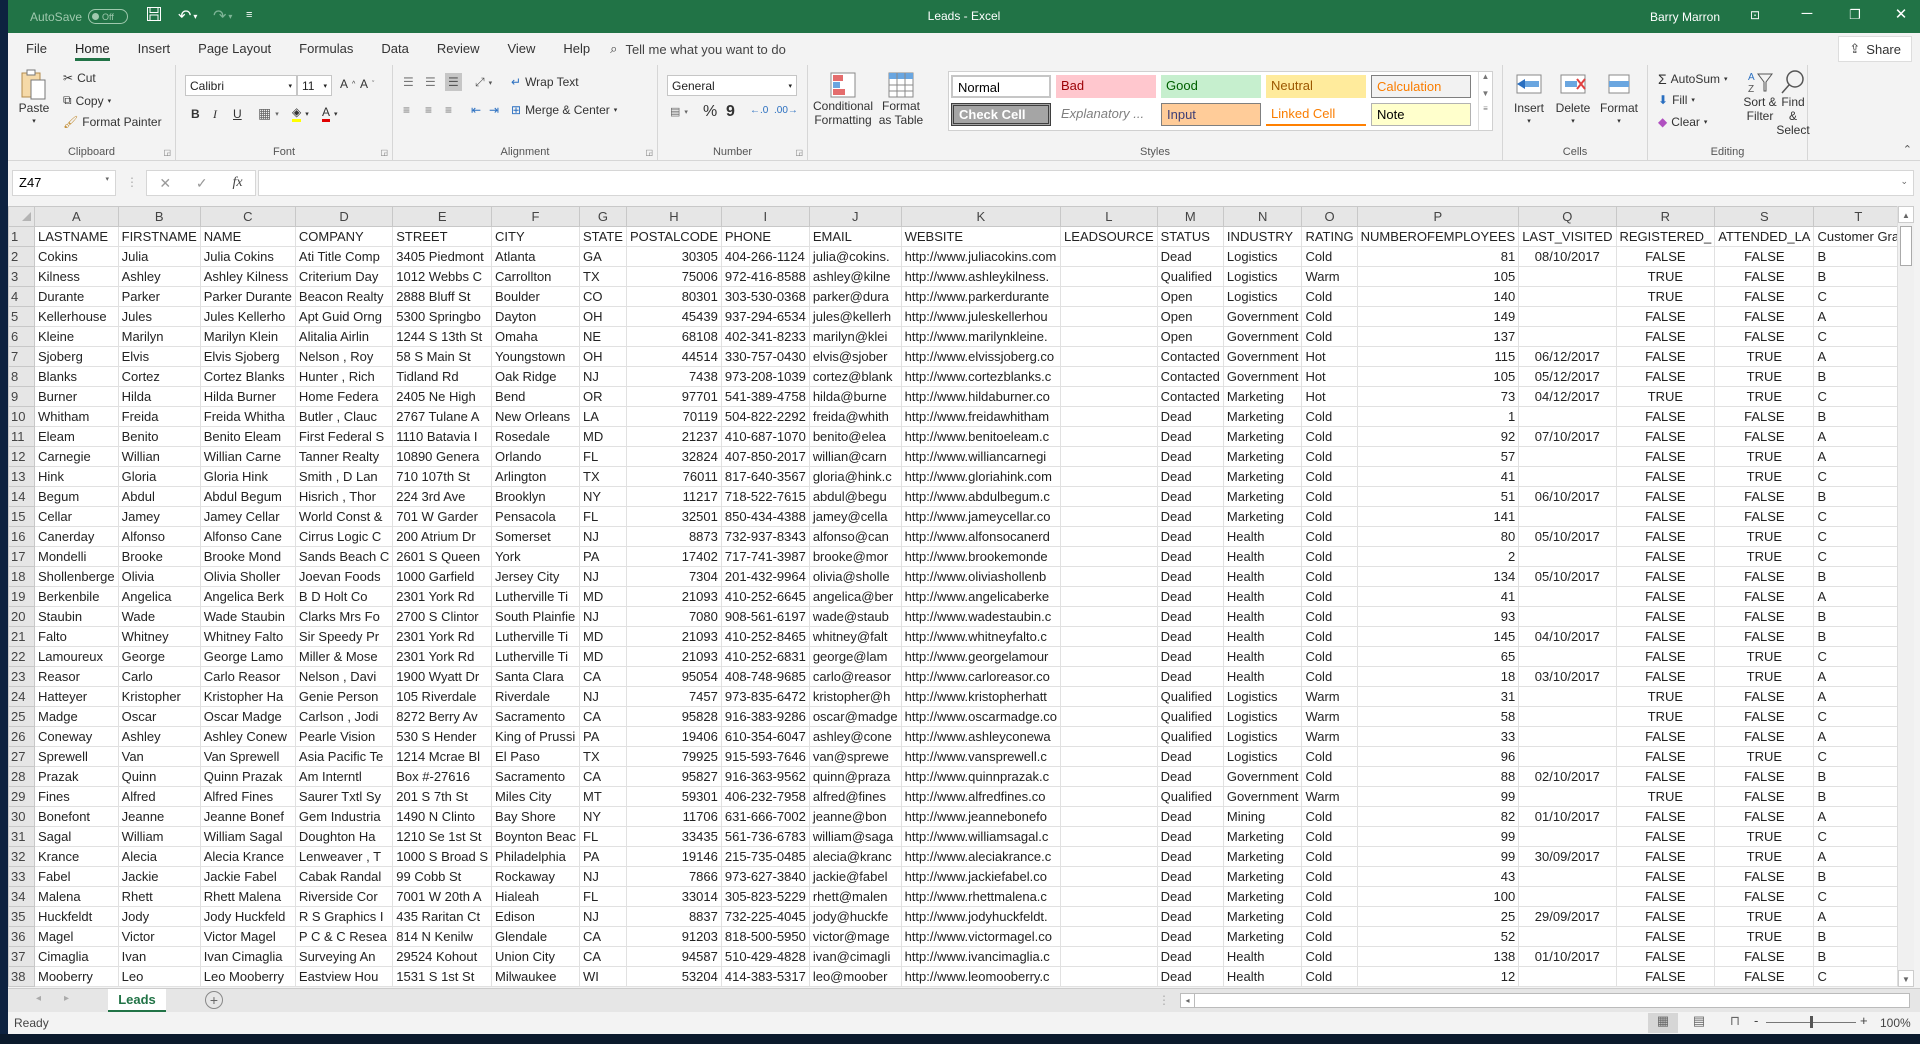 Image resolution: width=1920 pixels, height=1044 pixels. Describe the element at coordinates (1329, 676) in the screenshot. I see `cell-o: Cold` at that location.